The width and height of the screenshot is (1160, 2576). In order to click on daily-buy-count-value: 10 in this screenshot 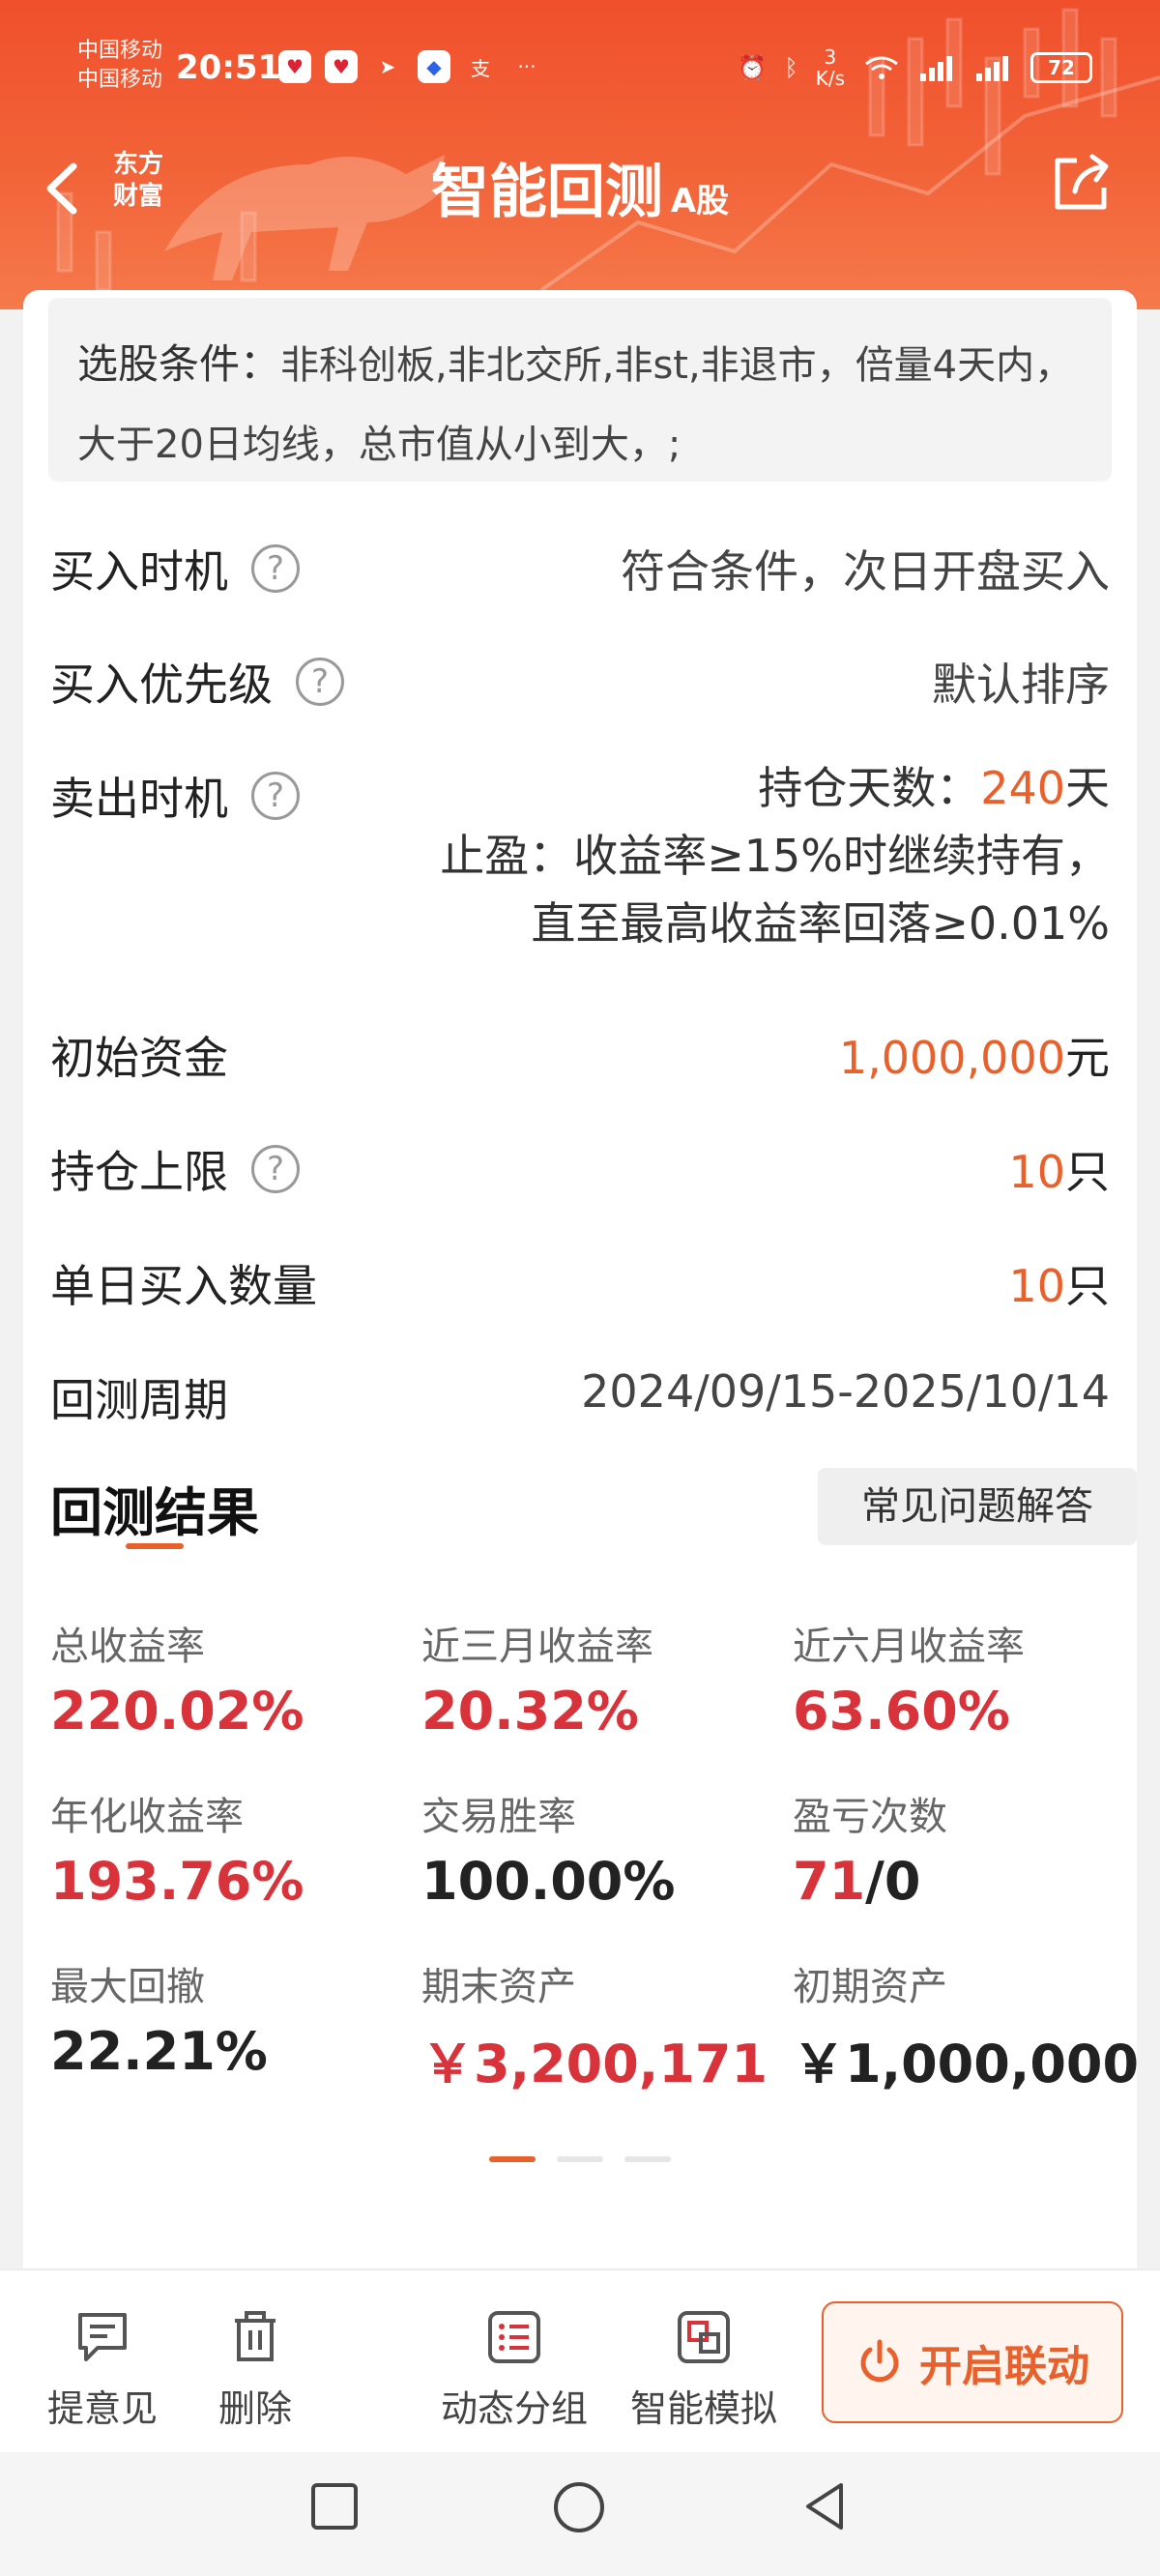, I will do `click(1036, 1286)`.